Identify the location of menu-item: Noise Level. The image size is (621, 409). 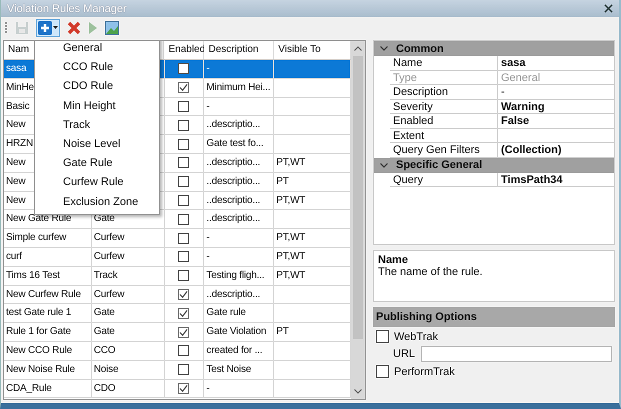
(97, 144).